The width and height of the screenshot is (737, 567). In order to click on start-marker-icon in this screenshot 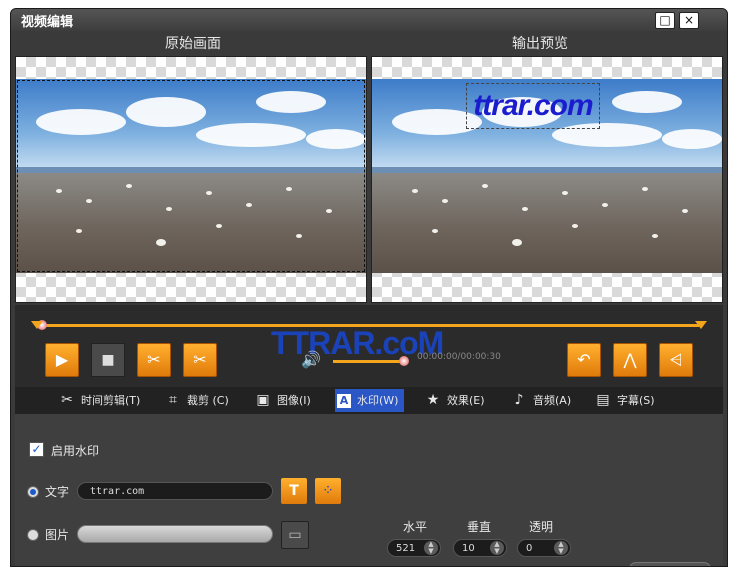, I will do `click(37, 325)`.